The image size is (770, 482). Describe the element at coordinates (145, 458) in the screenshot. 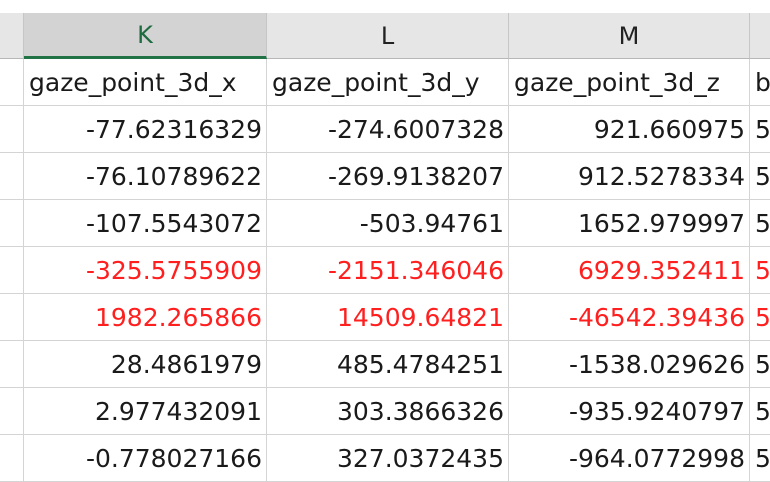

I see `data-cell: -0.778027166` at that location.